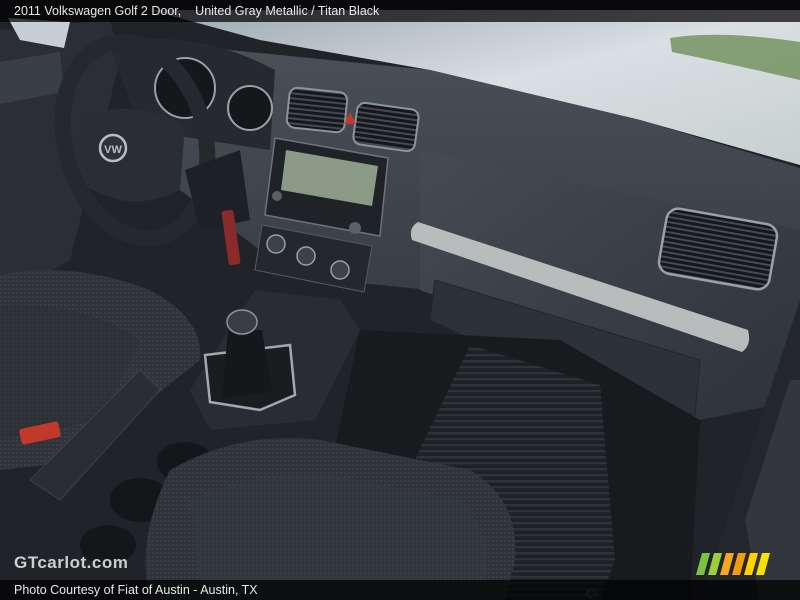 The height and width of the screenshot is (600, 800). What do you see at coordinates (277, 196) in the screenshot?
I see `radio-knob-left` at bounding box center [277, 196].